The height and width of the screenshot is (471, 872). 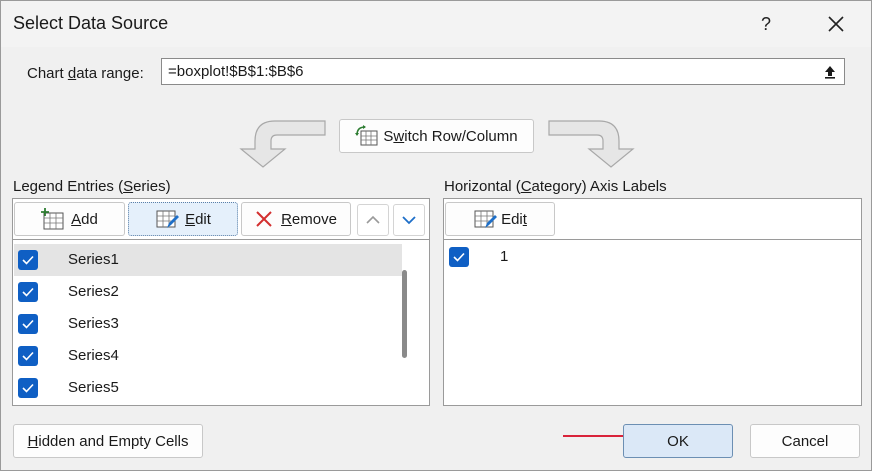 I want to click on switch-row-column-icon, so click(x=366, y=135).